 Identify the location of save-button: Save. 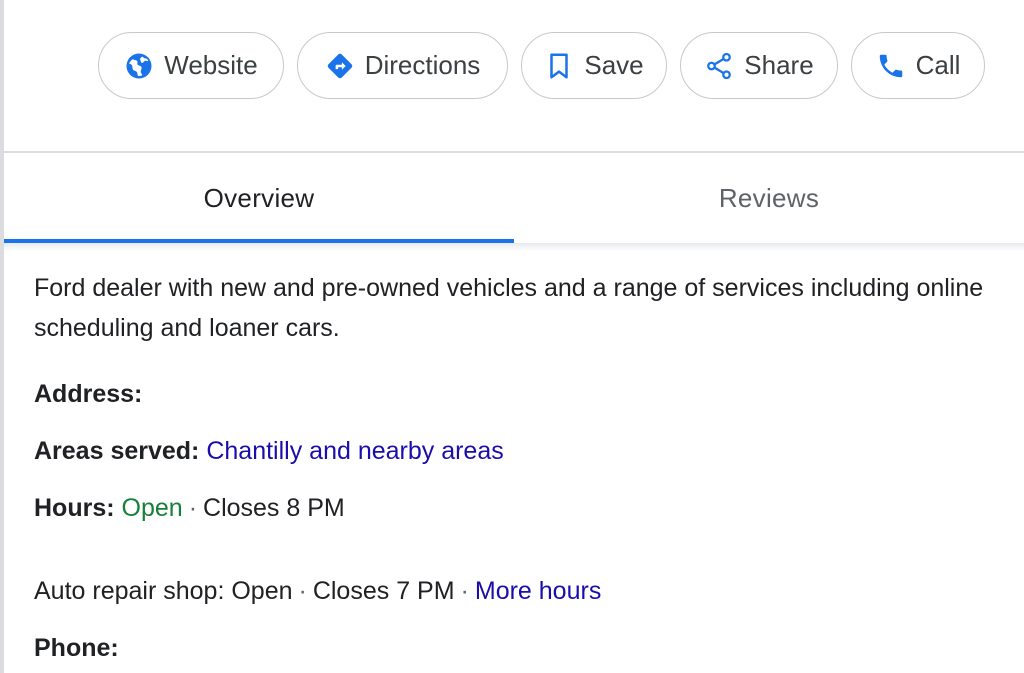
(594, 65).